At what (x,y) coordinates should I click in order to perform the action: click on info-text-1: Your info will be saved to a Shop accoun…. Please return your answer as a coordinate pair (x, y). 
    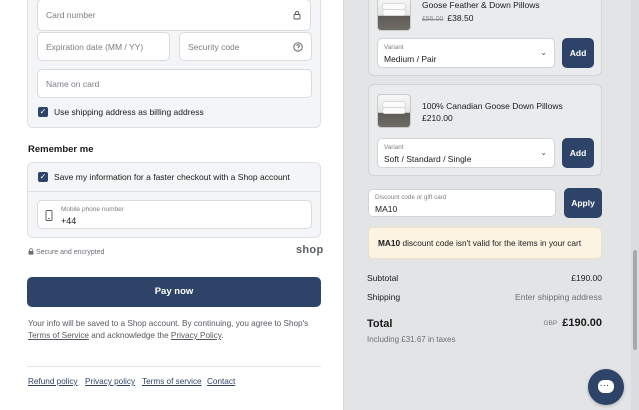
    Looking at the image, I should click on (168, 323).